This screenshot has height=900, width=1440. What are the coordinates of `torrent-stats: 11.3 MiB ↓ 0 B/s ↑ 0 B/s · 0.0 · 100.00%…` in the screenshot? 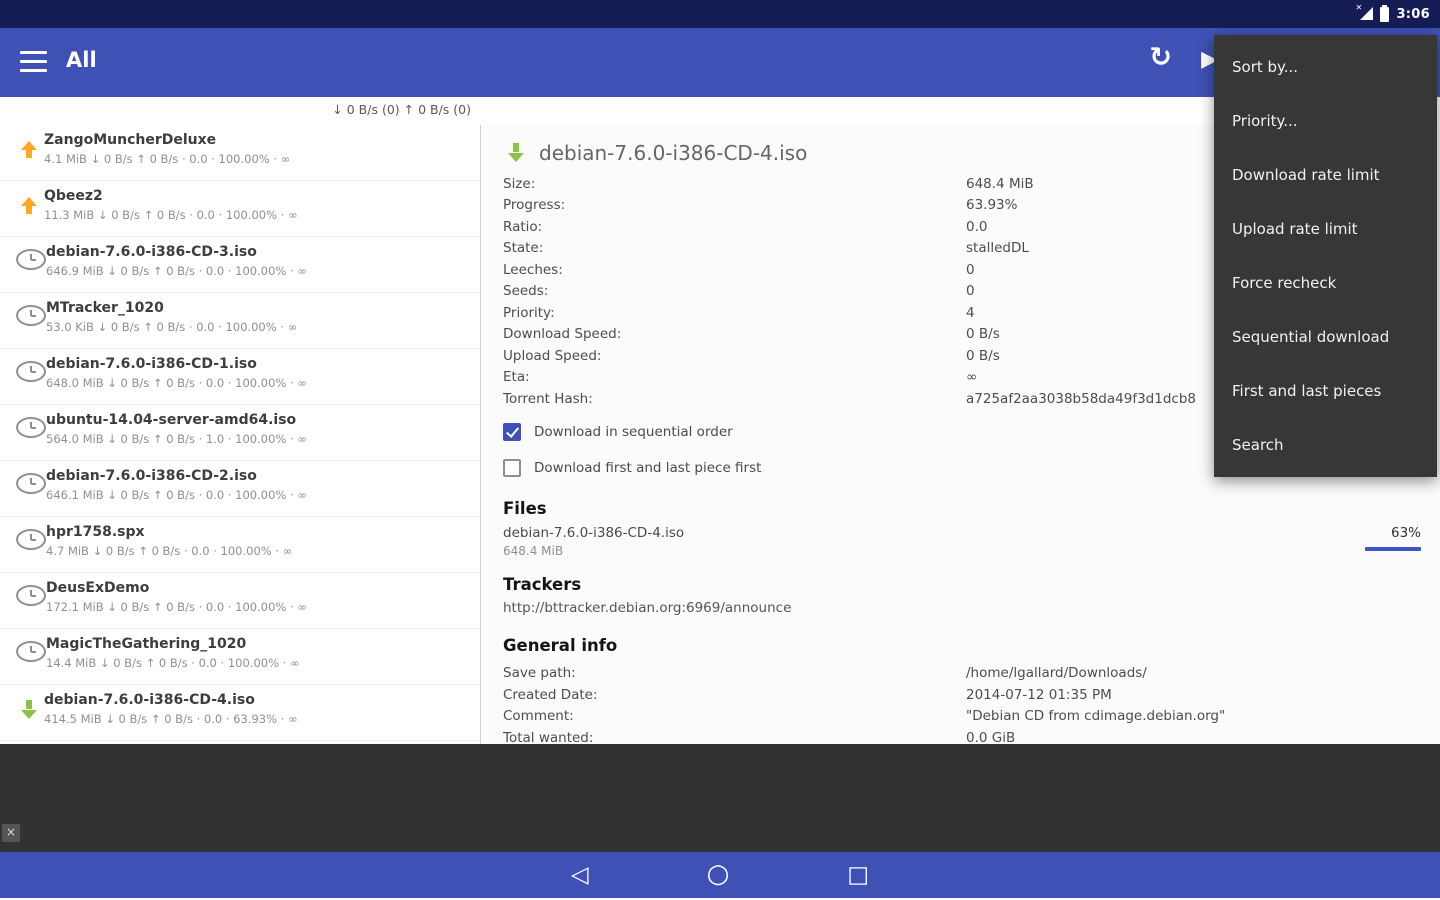 It's located at (171, 215).